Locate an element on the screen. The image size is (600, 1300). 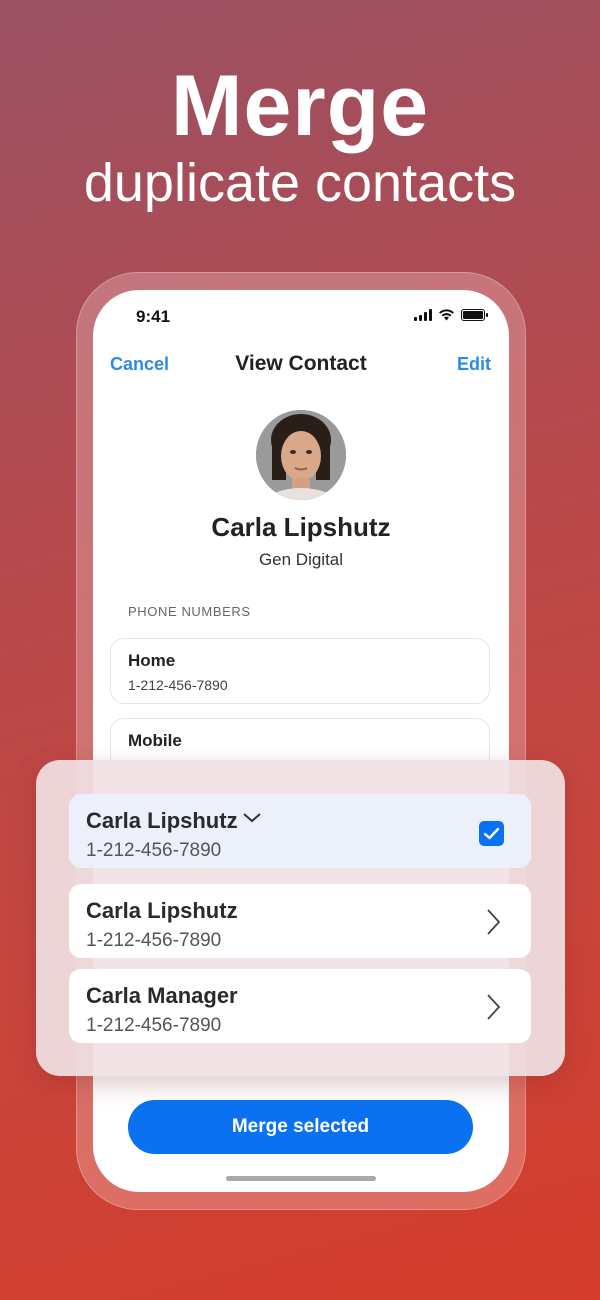
headline: Merge duplicate contacts is located at coordinates (300, 136).